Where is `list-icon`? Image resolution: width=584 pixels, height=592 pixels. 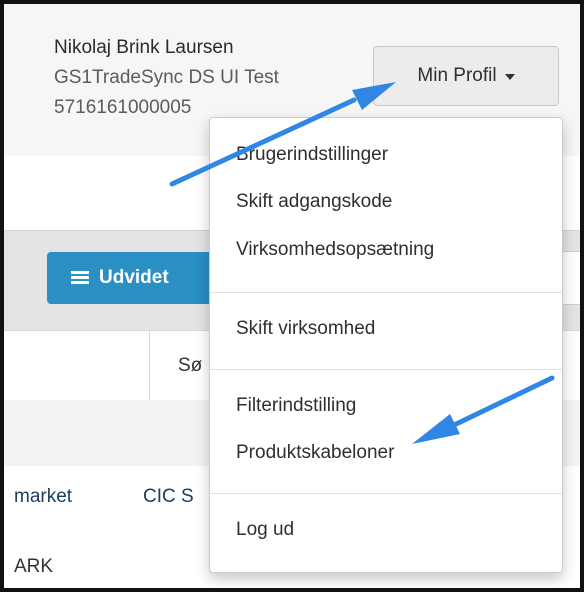 list-icon is located at coordinates (80, 278).